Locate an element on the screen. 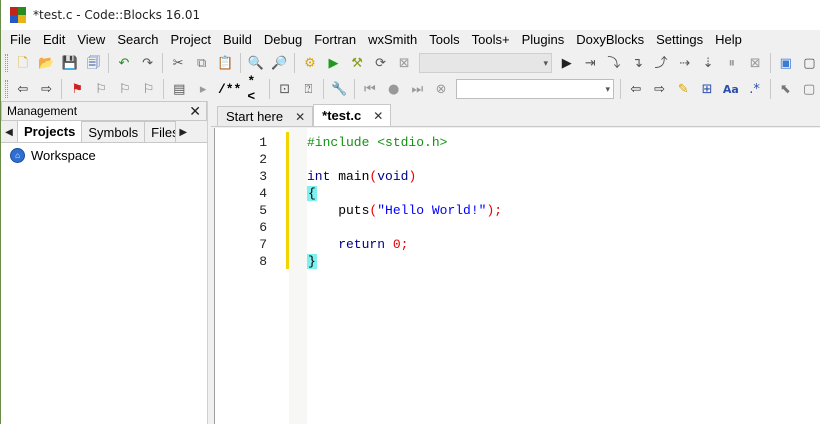  new-file-icon: 🗋 is located at coordinates (23, 63).